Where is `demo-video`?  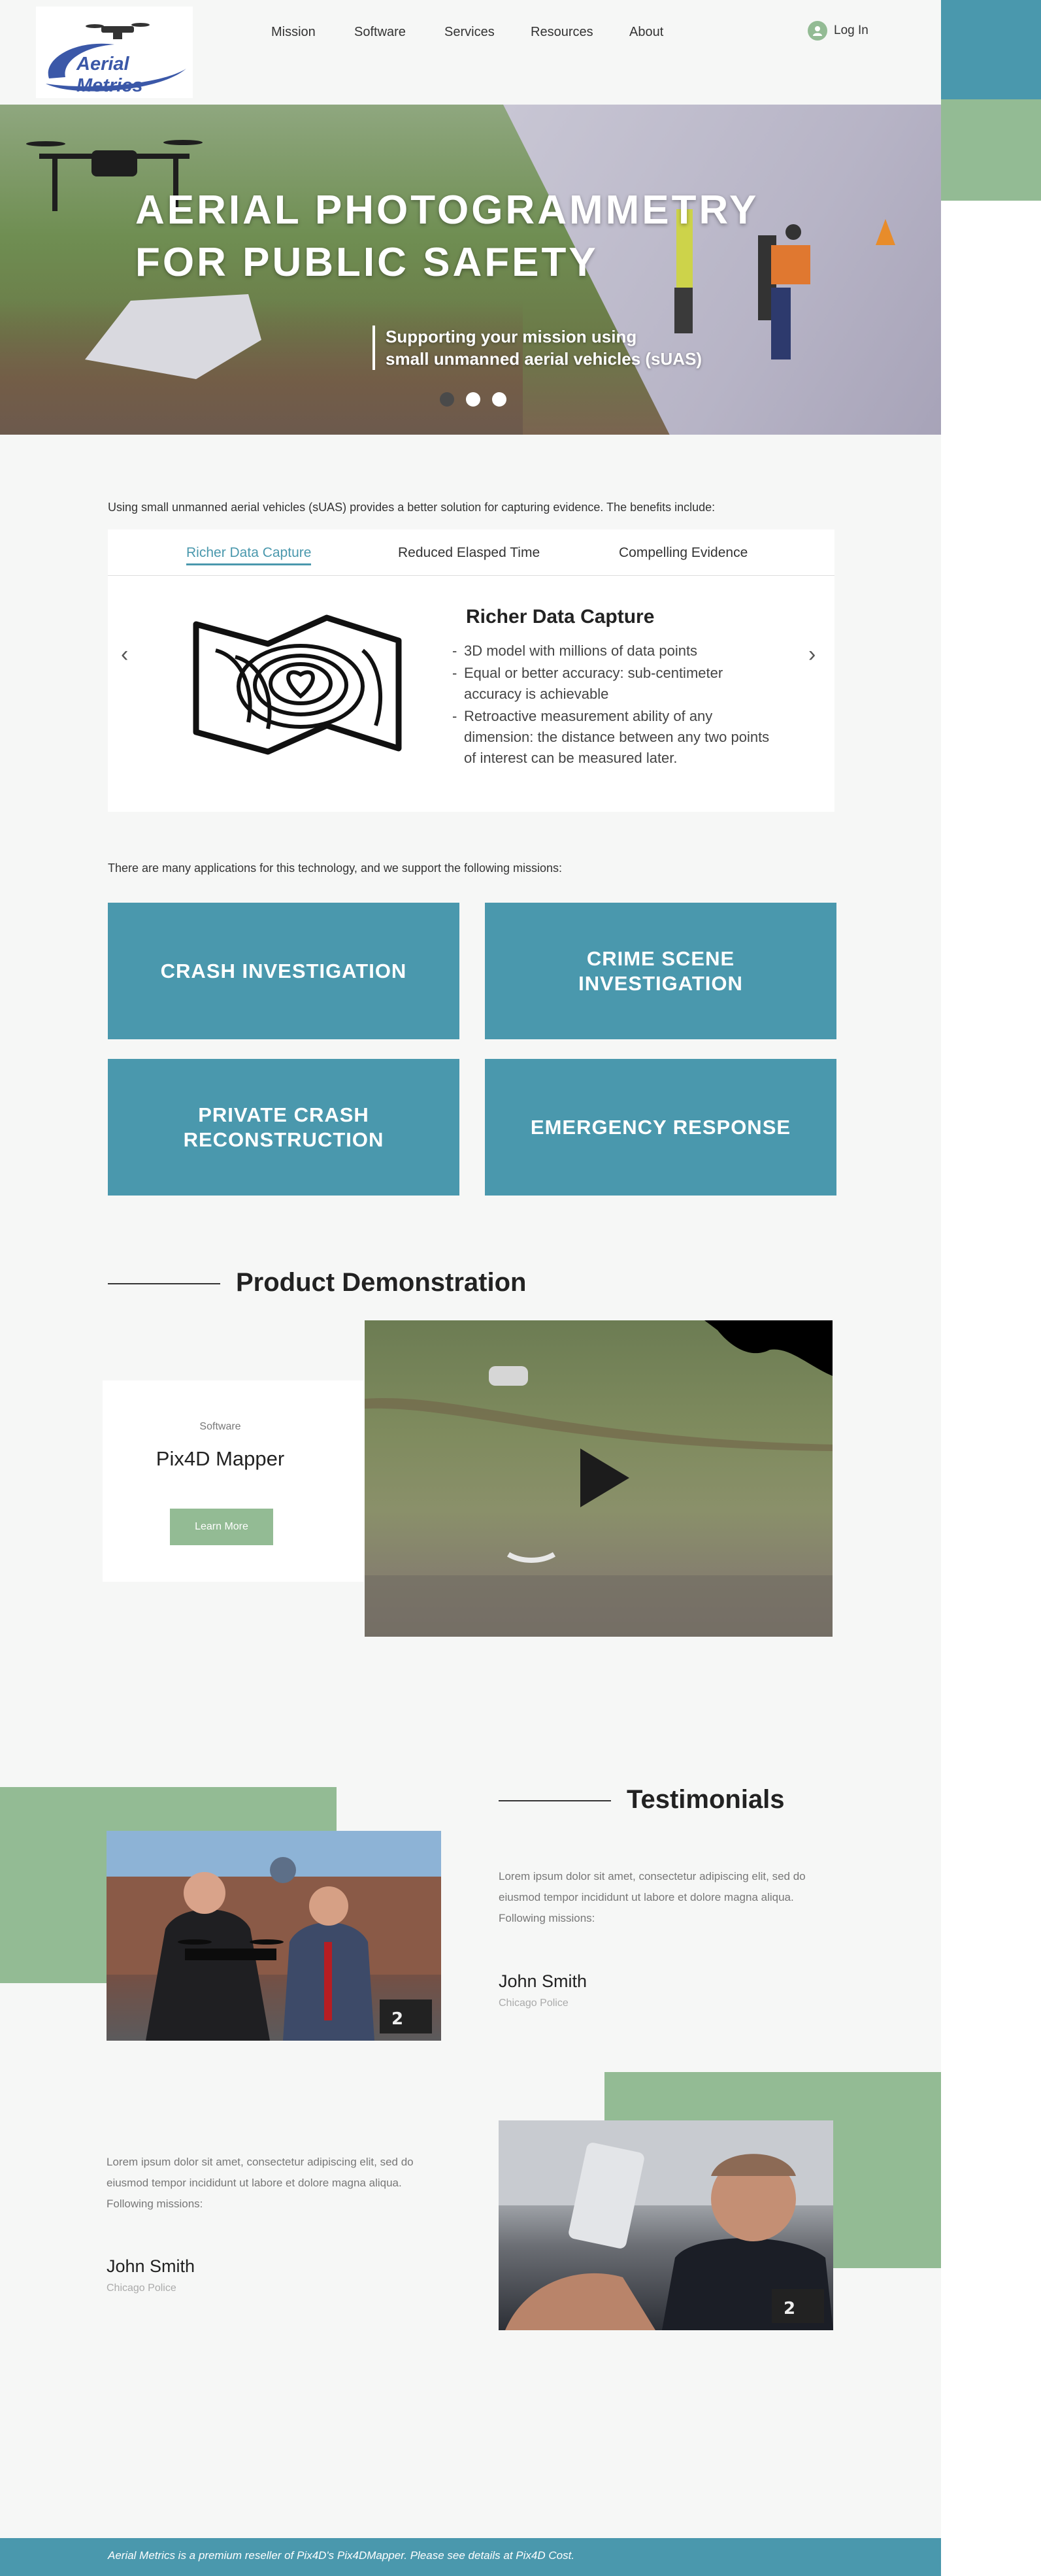 demo-video is located at coordinates (599, 1479).